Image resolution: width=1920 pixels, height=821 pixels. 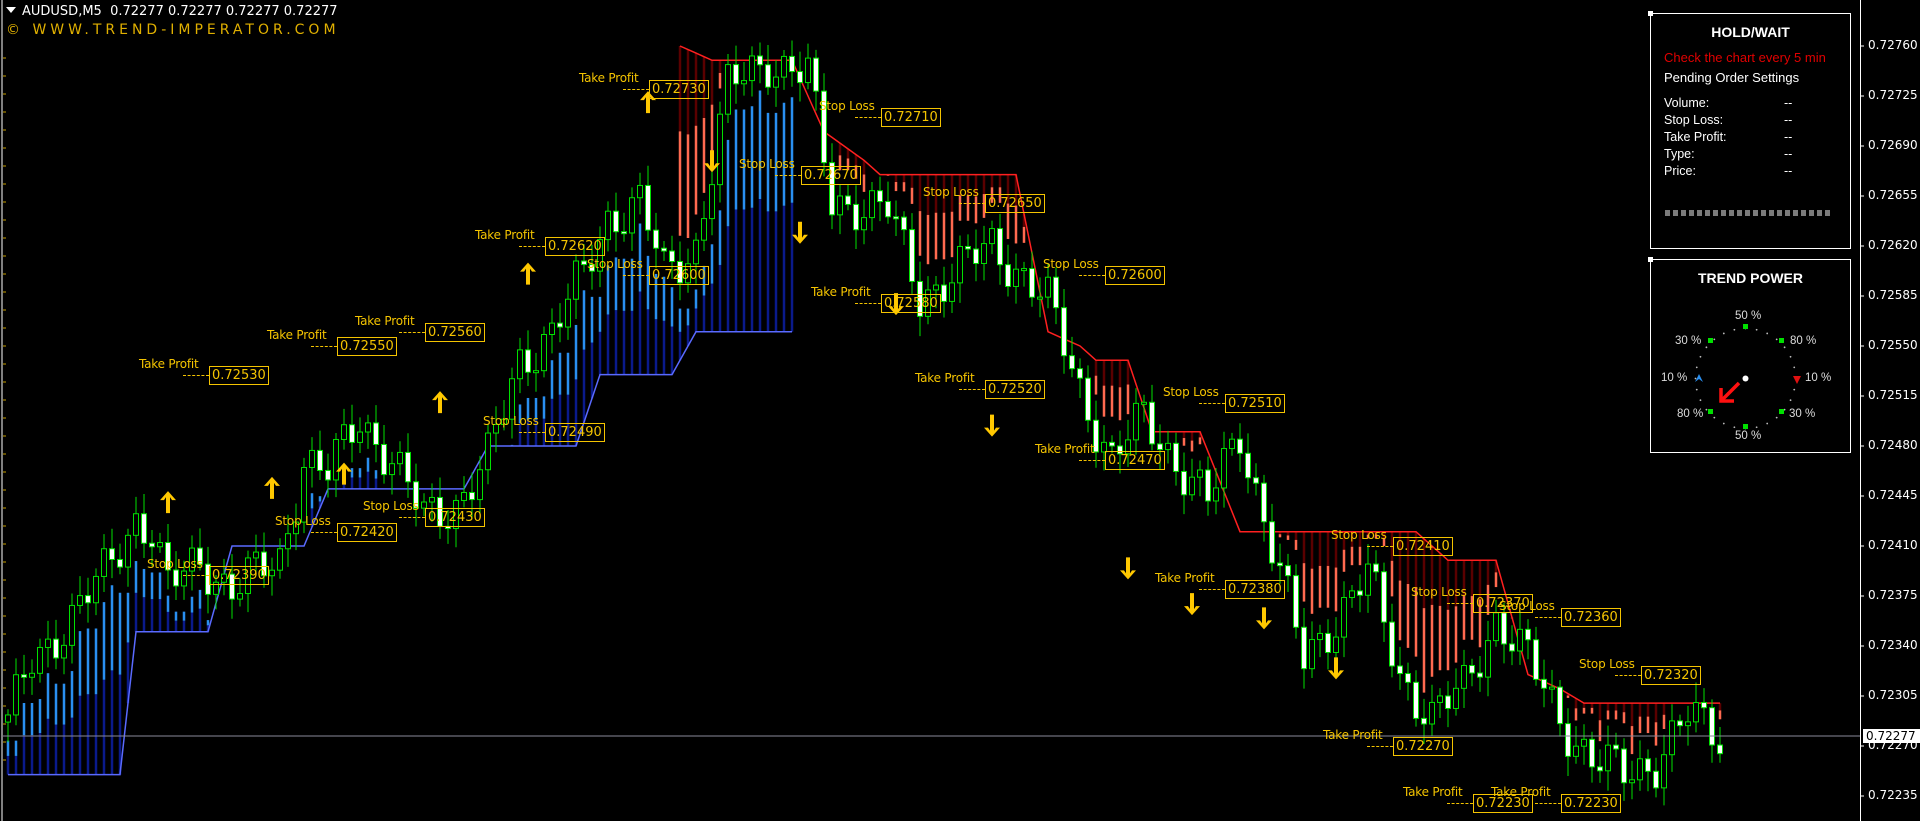 I want to click on gauge-marker-top-left, so click(x=1710, y=340).